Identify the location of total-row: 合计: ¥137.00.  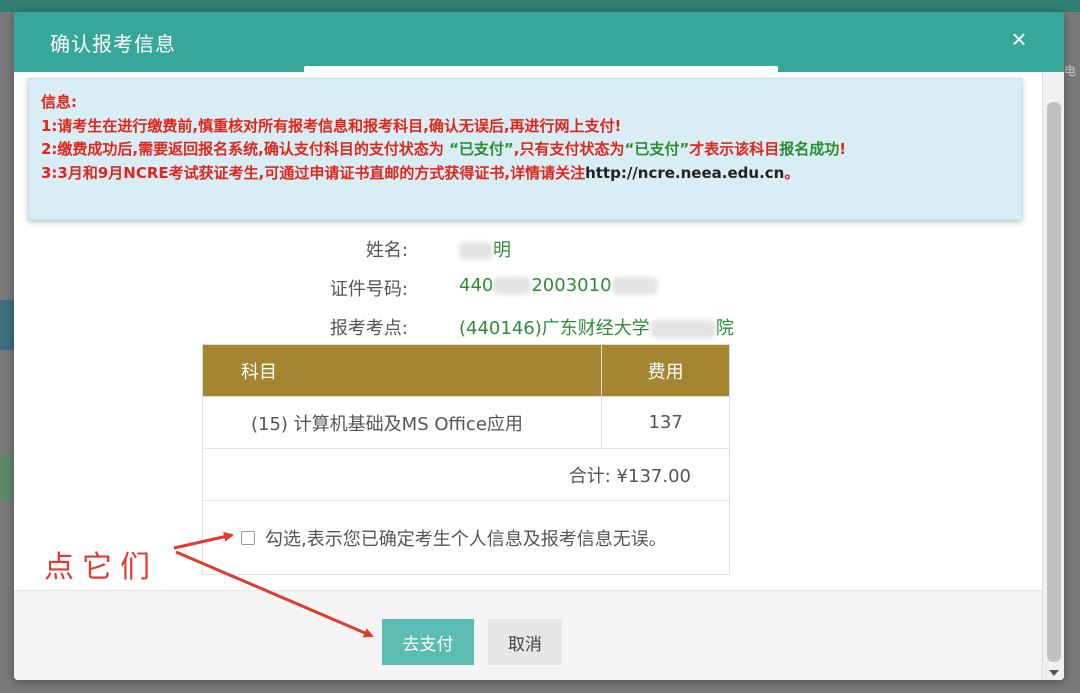
(466, 474).